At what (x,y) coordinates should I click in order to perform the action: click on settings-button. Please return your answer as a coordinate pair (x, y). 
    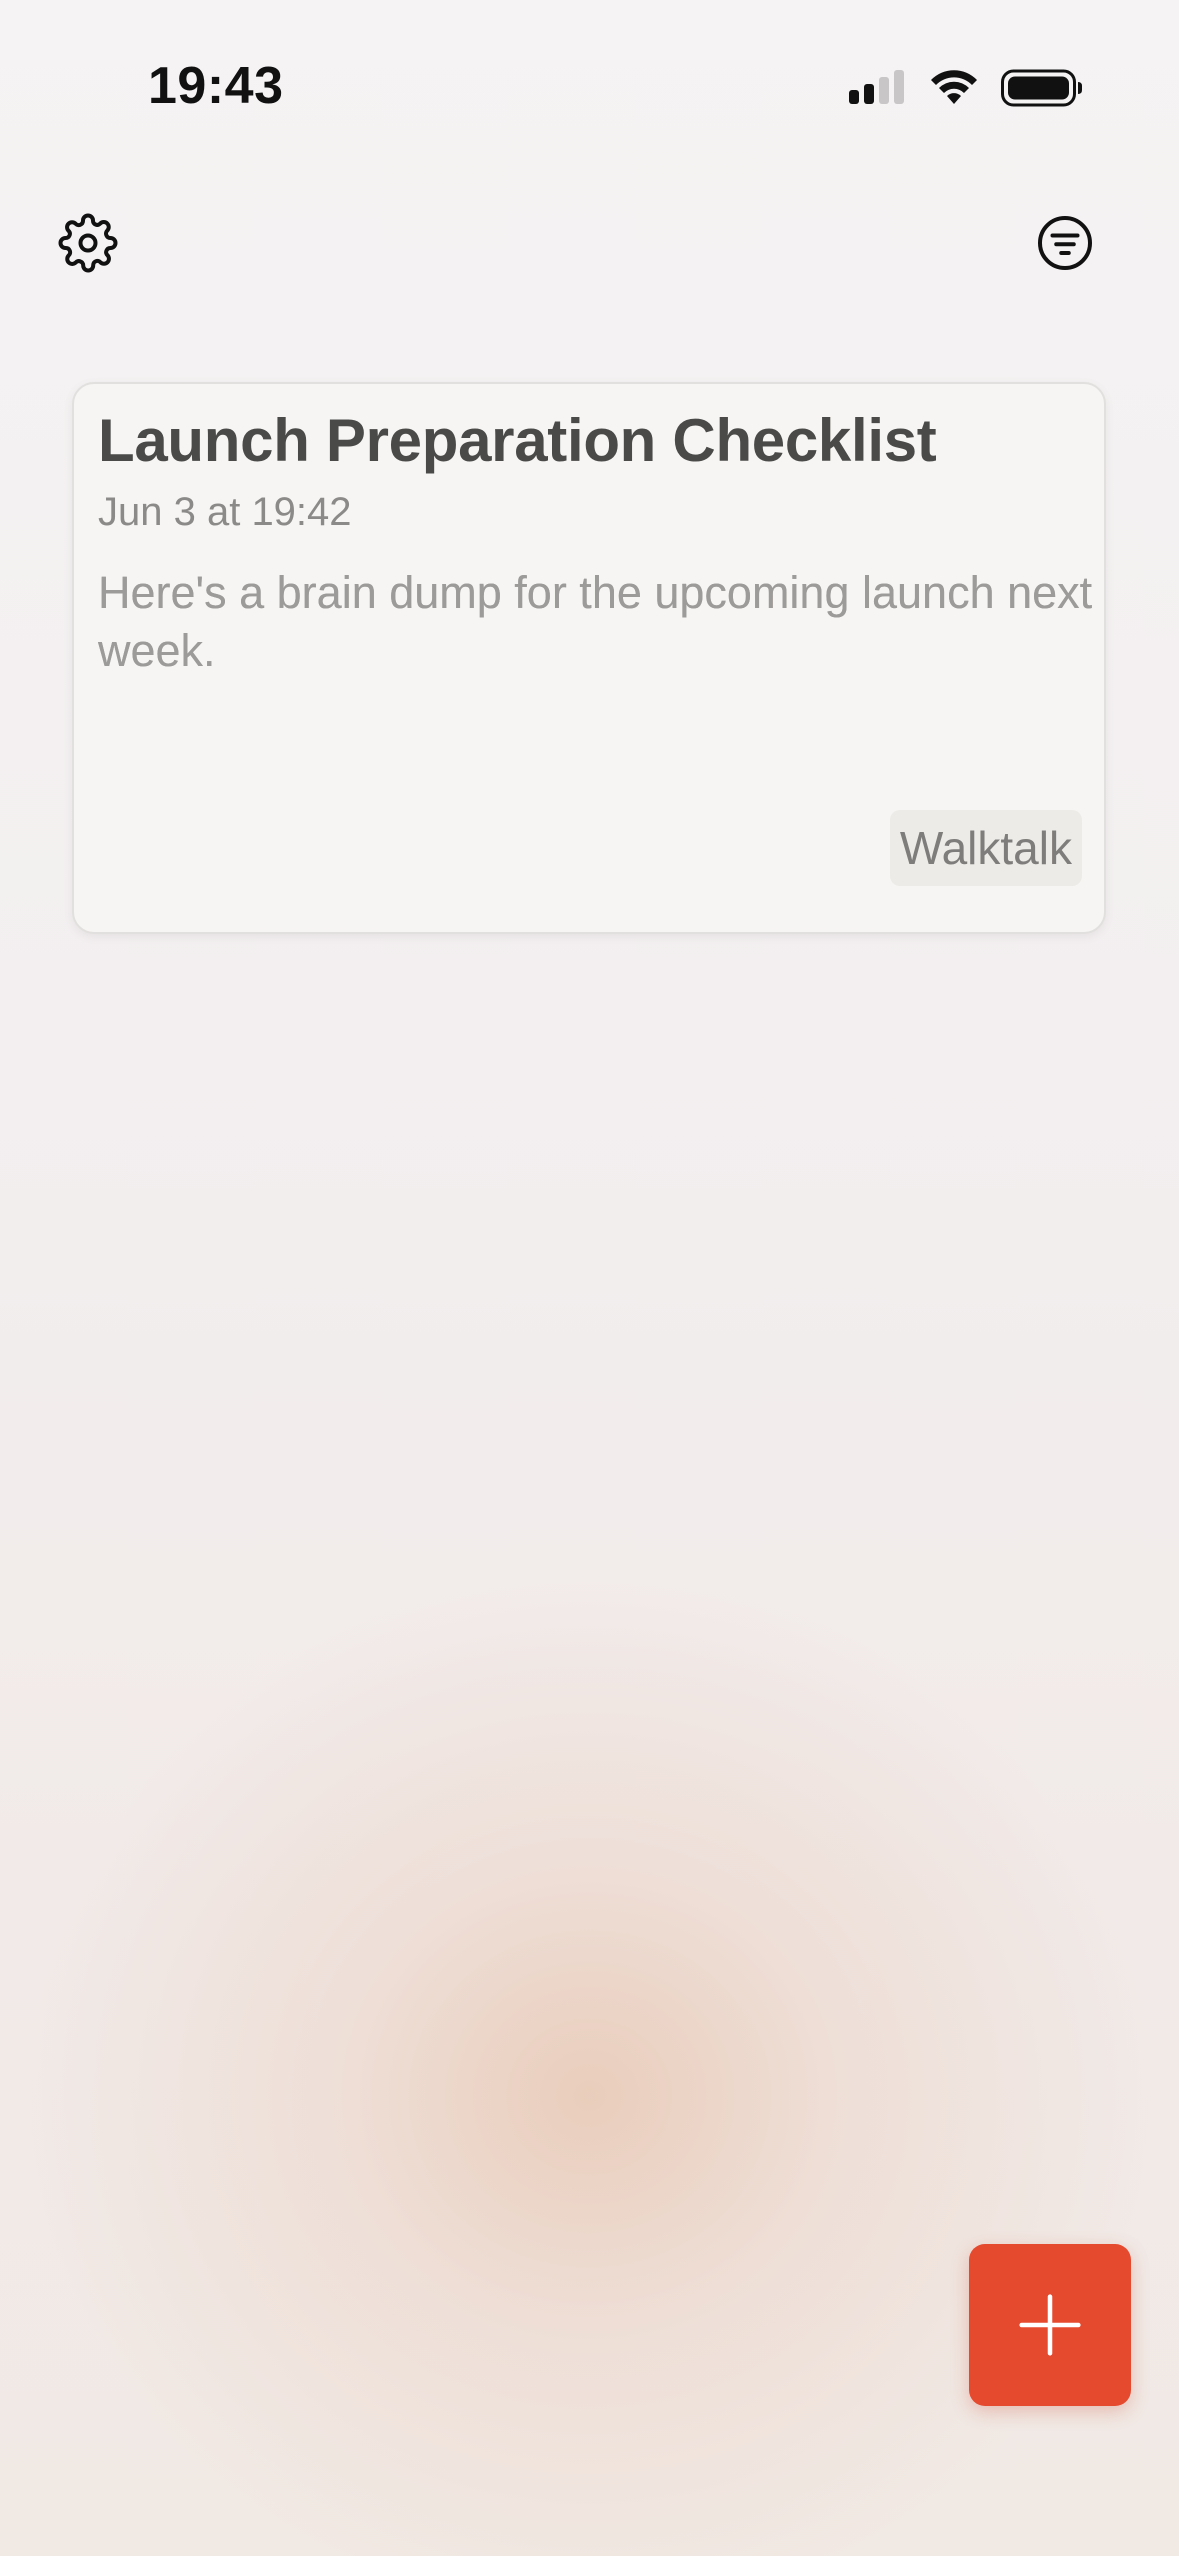
    Looking at the image, I should click on (88, 243).